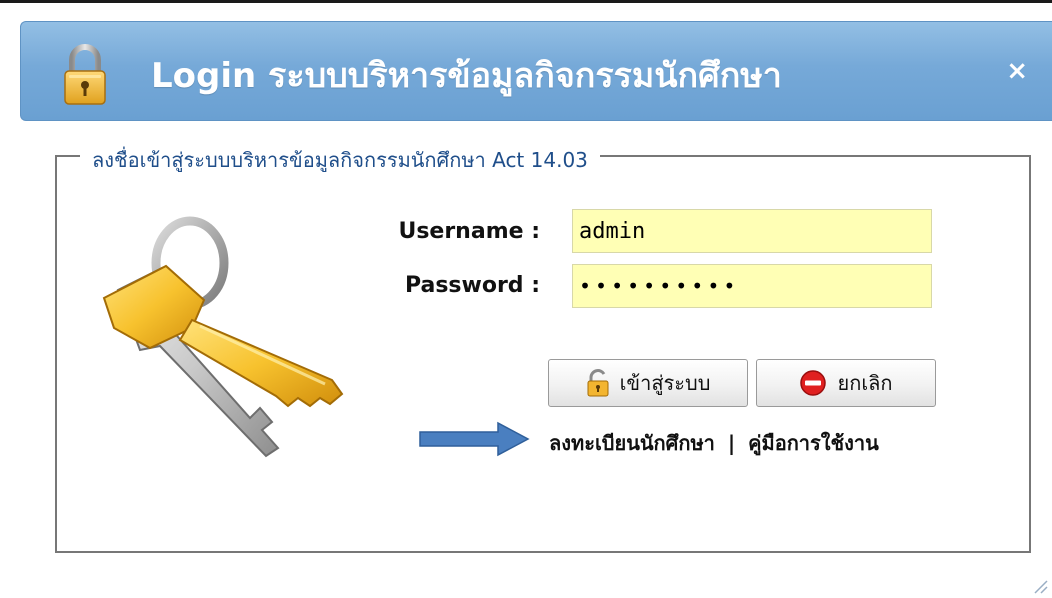 The width and height of the screenshot is (1052, 598). What do you see at coordinates (223, 337) in the screenshot?
I see `keys-icon` at bounding box center [223, 337].